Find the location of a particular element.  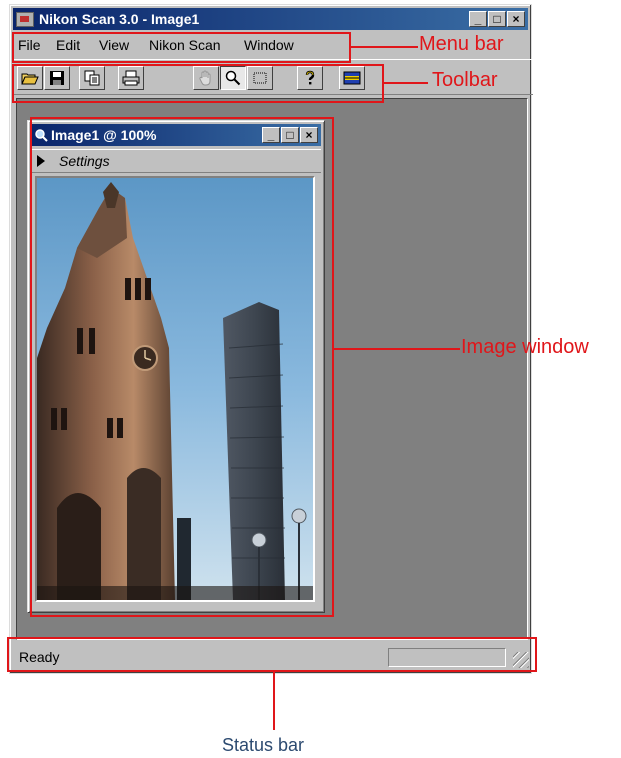

menu-bar-annotation: Menu bar is located at coordinates (461, 44).